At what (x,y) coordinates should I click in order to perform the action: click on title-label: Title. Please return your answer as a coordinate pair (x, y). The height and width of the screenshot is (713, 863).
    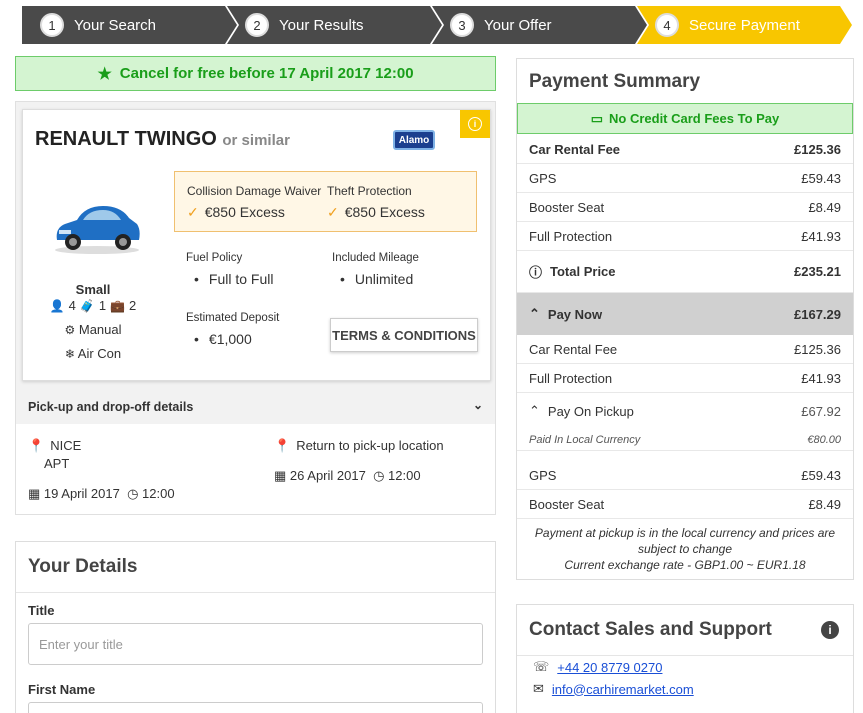
    Looking at the image, I should click on (41, 610).